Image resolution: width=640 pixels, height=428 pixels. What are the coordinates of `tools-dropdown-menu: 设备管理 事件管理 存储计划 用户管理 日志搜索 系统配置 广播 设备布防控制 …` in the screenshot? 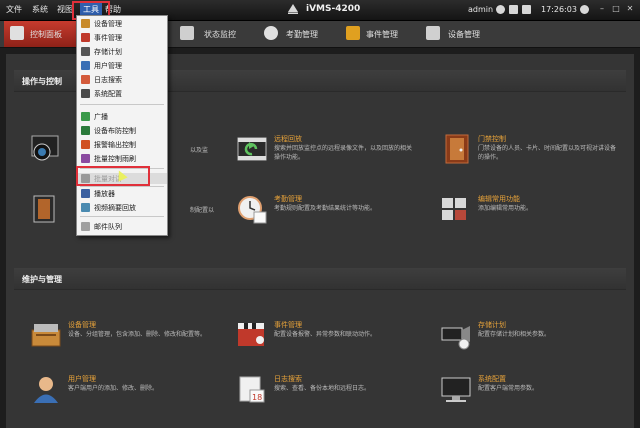 It's located at (122, 125).